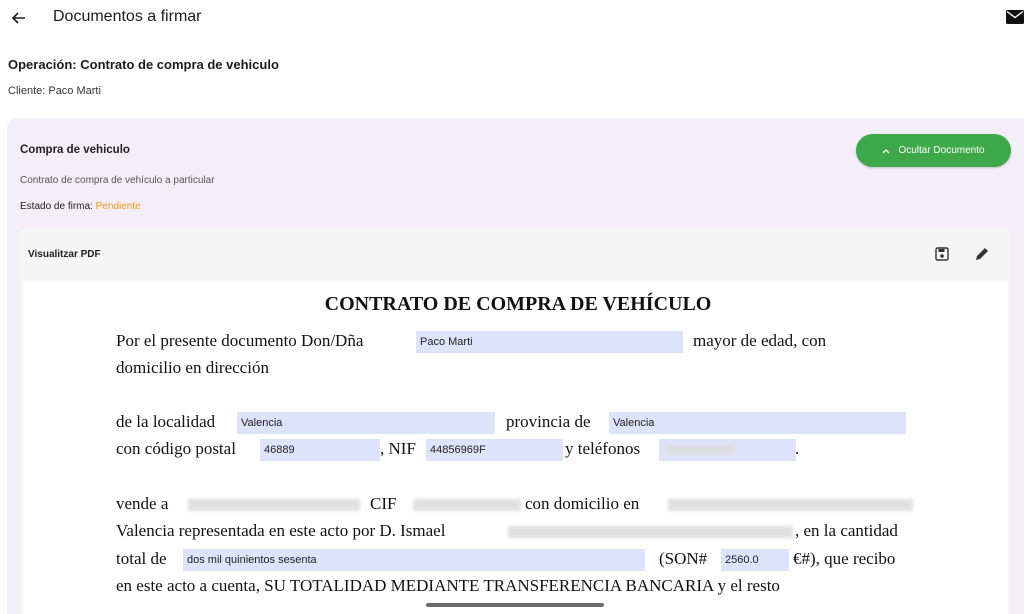 The height and width of the screenshot is (614, 1024). What do you see at coordinates (548, 421) in the screenshot?
I see `contract-text: provincia de` at bounding box center [548, 421].